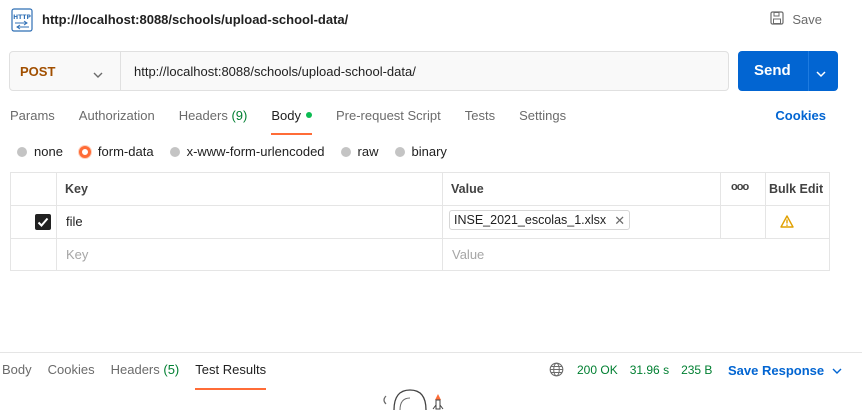 The height and width of the screenshot is (415, 862). What do you see at coordinates (480, 121) in the screenshot?
I see `tab-tests: Tests` at bounding box center [480, 121].